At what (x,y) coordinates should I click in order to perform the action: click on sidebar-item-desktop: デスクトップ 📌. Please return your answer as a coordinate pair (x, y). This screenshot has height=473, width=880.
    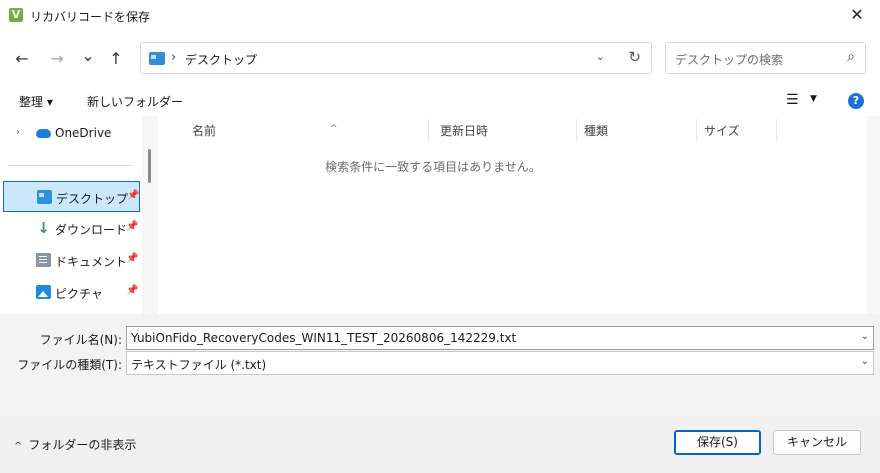
    Looking at the image, I should click on (71, 196).